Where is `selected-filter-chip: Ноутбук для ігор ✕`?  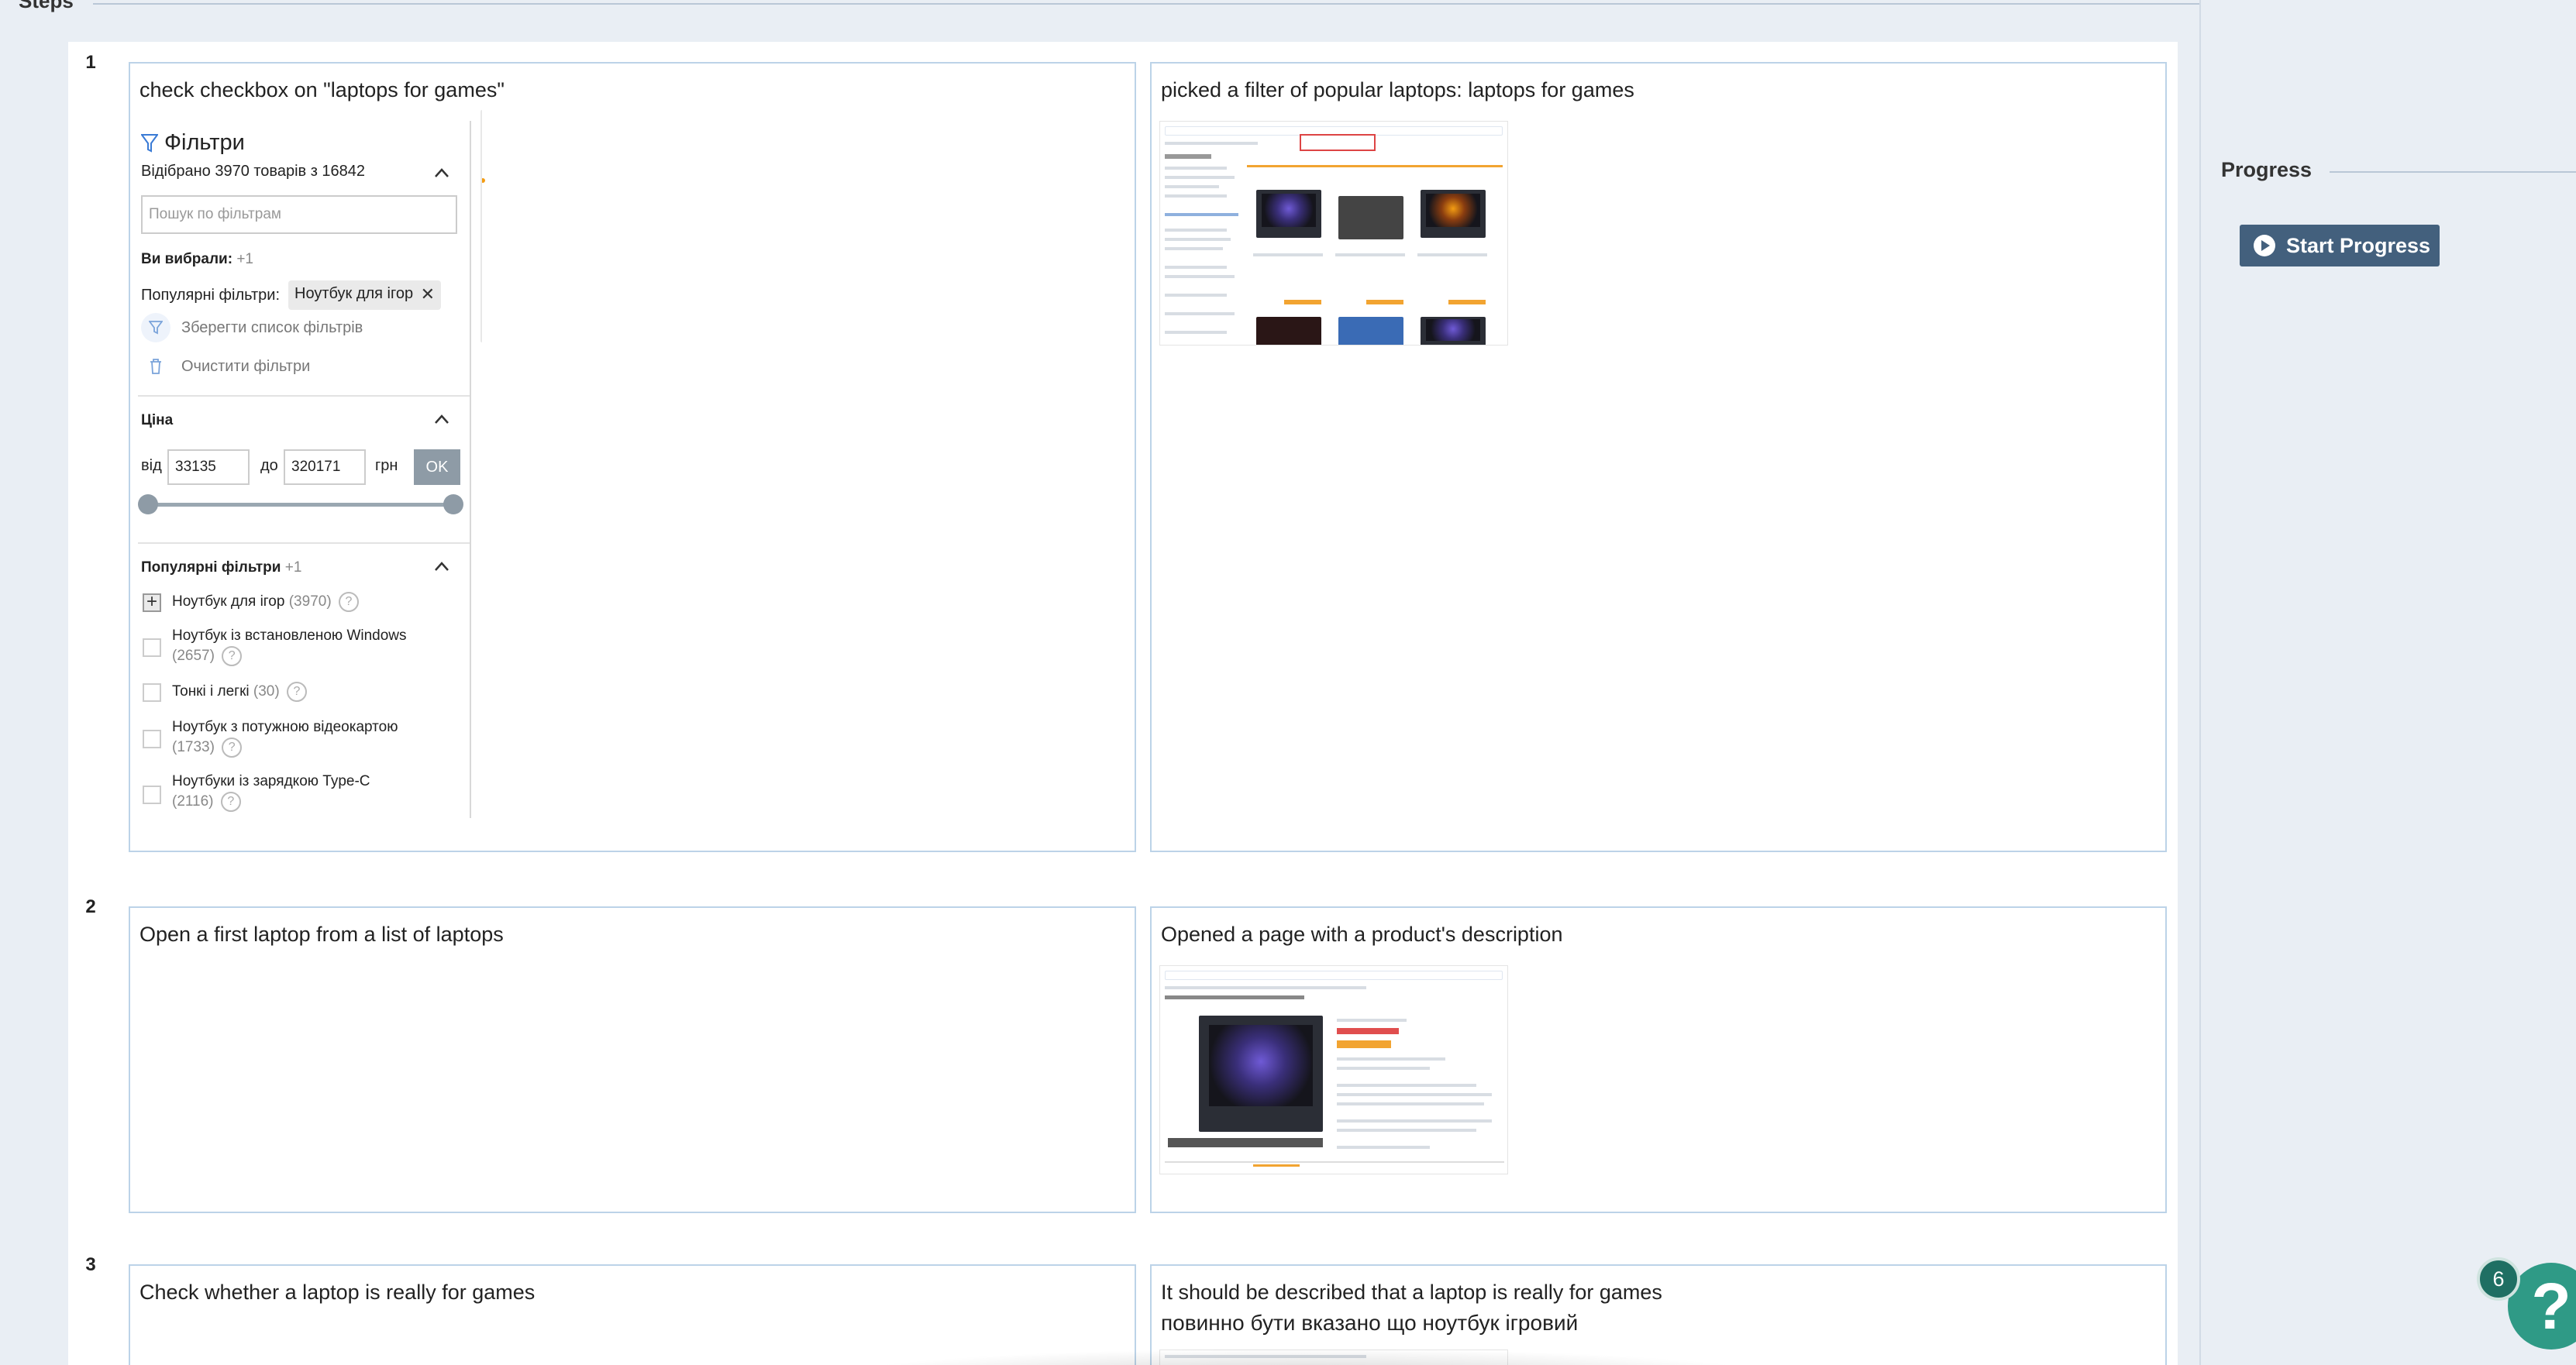 selected-filter-chip: Ноутбук для ігор ✕ is located at coordinates (365, 295).